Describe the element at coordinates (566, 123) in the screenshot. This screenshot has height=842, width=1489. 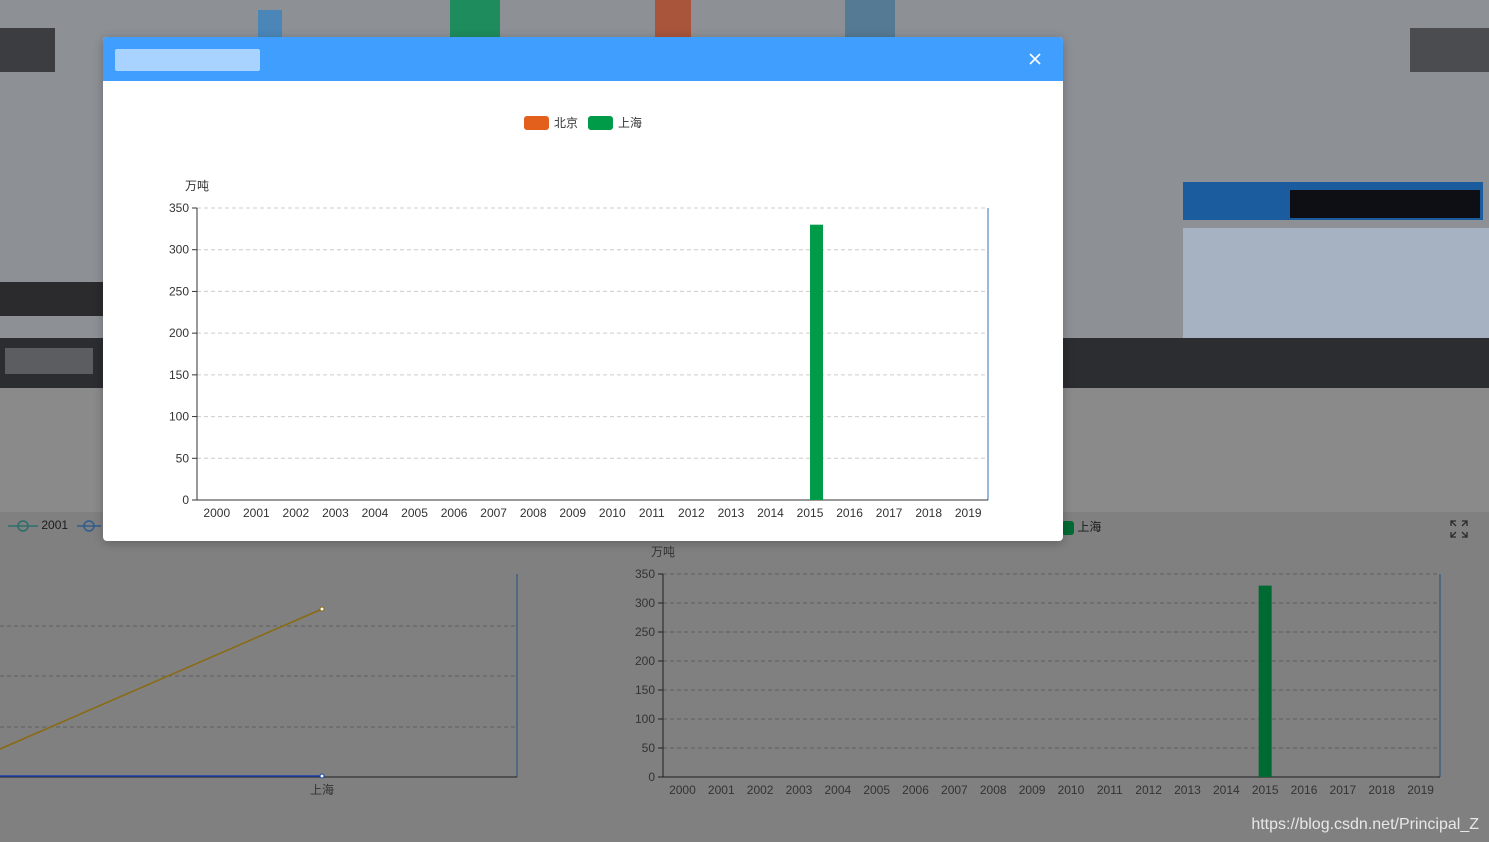
I see `legend-label-北京: 北京` at that location.